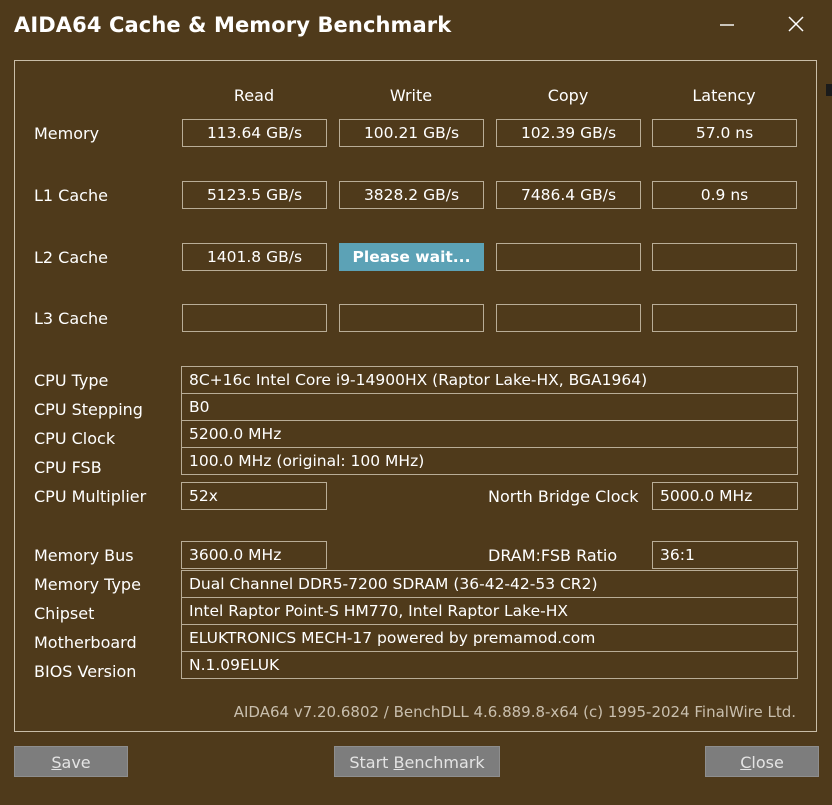  What do you see at coordinates (553, 555) in the screenshot?
I see `label-dram-fsb-ratio: DRAM:FSB Ratio` at bounding box center [553, 555].